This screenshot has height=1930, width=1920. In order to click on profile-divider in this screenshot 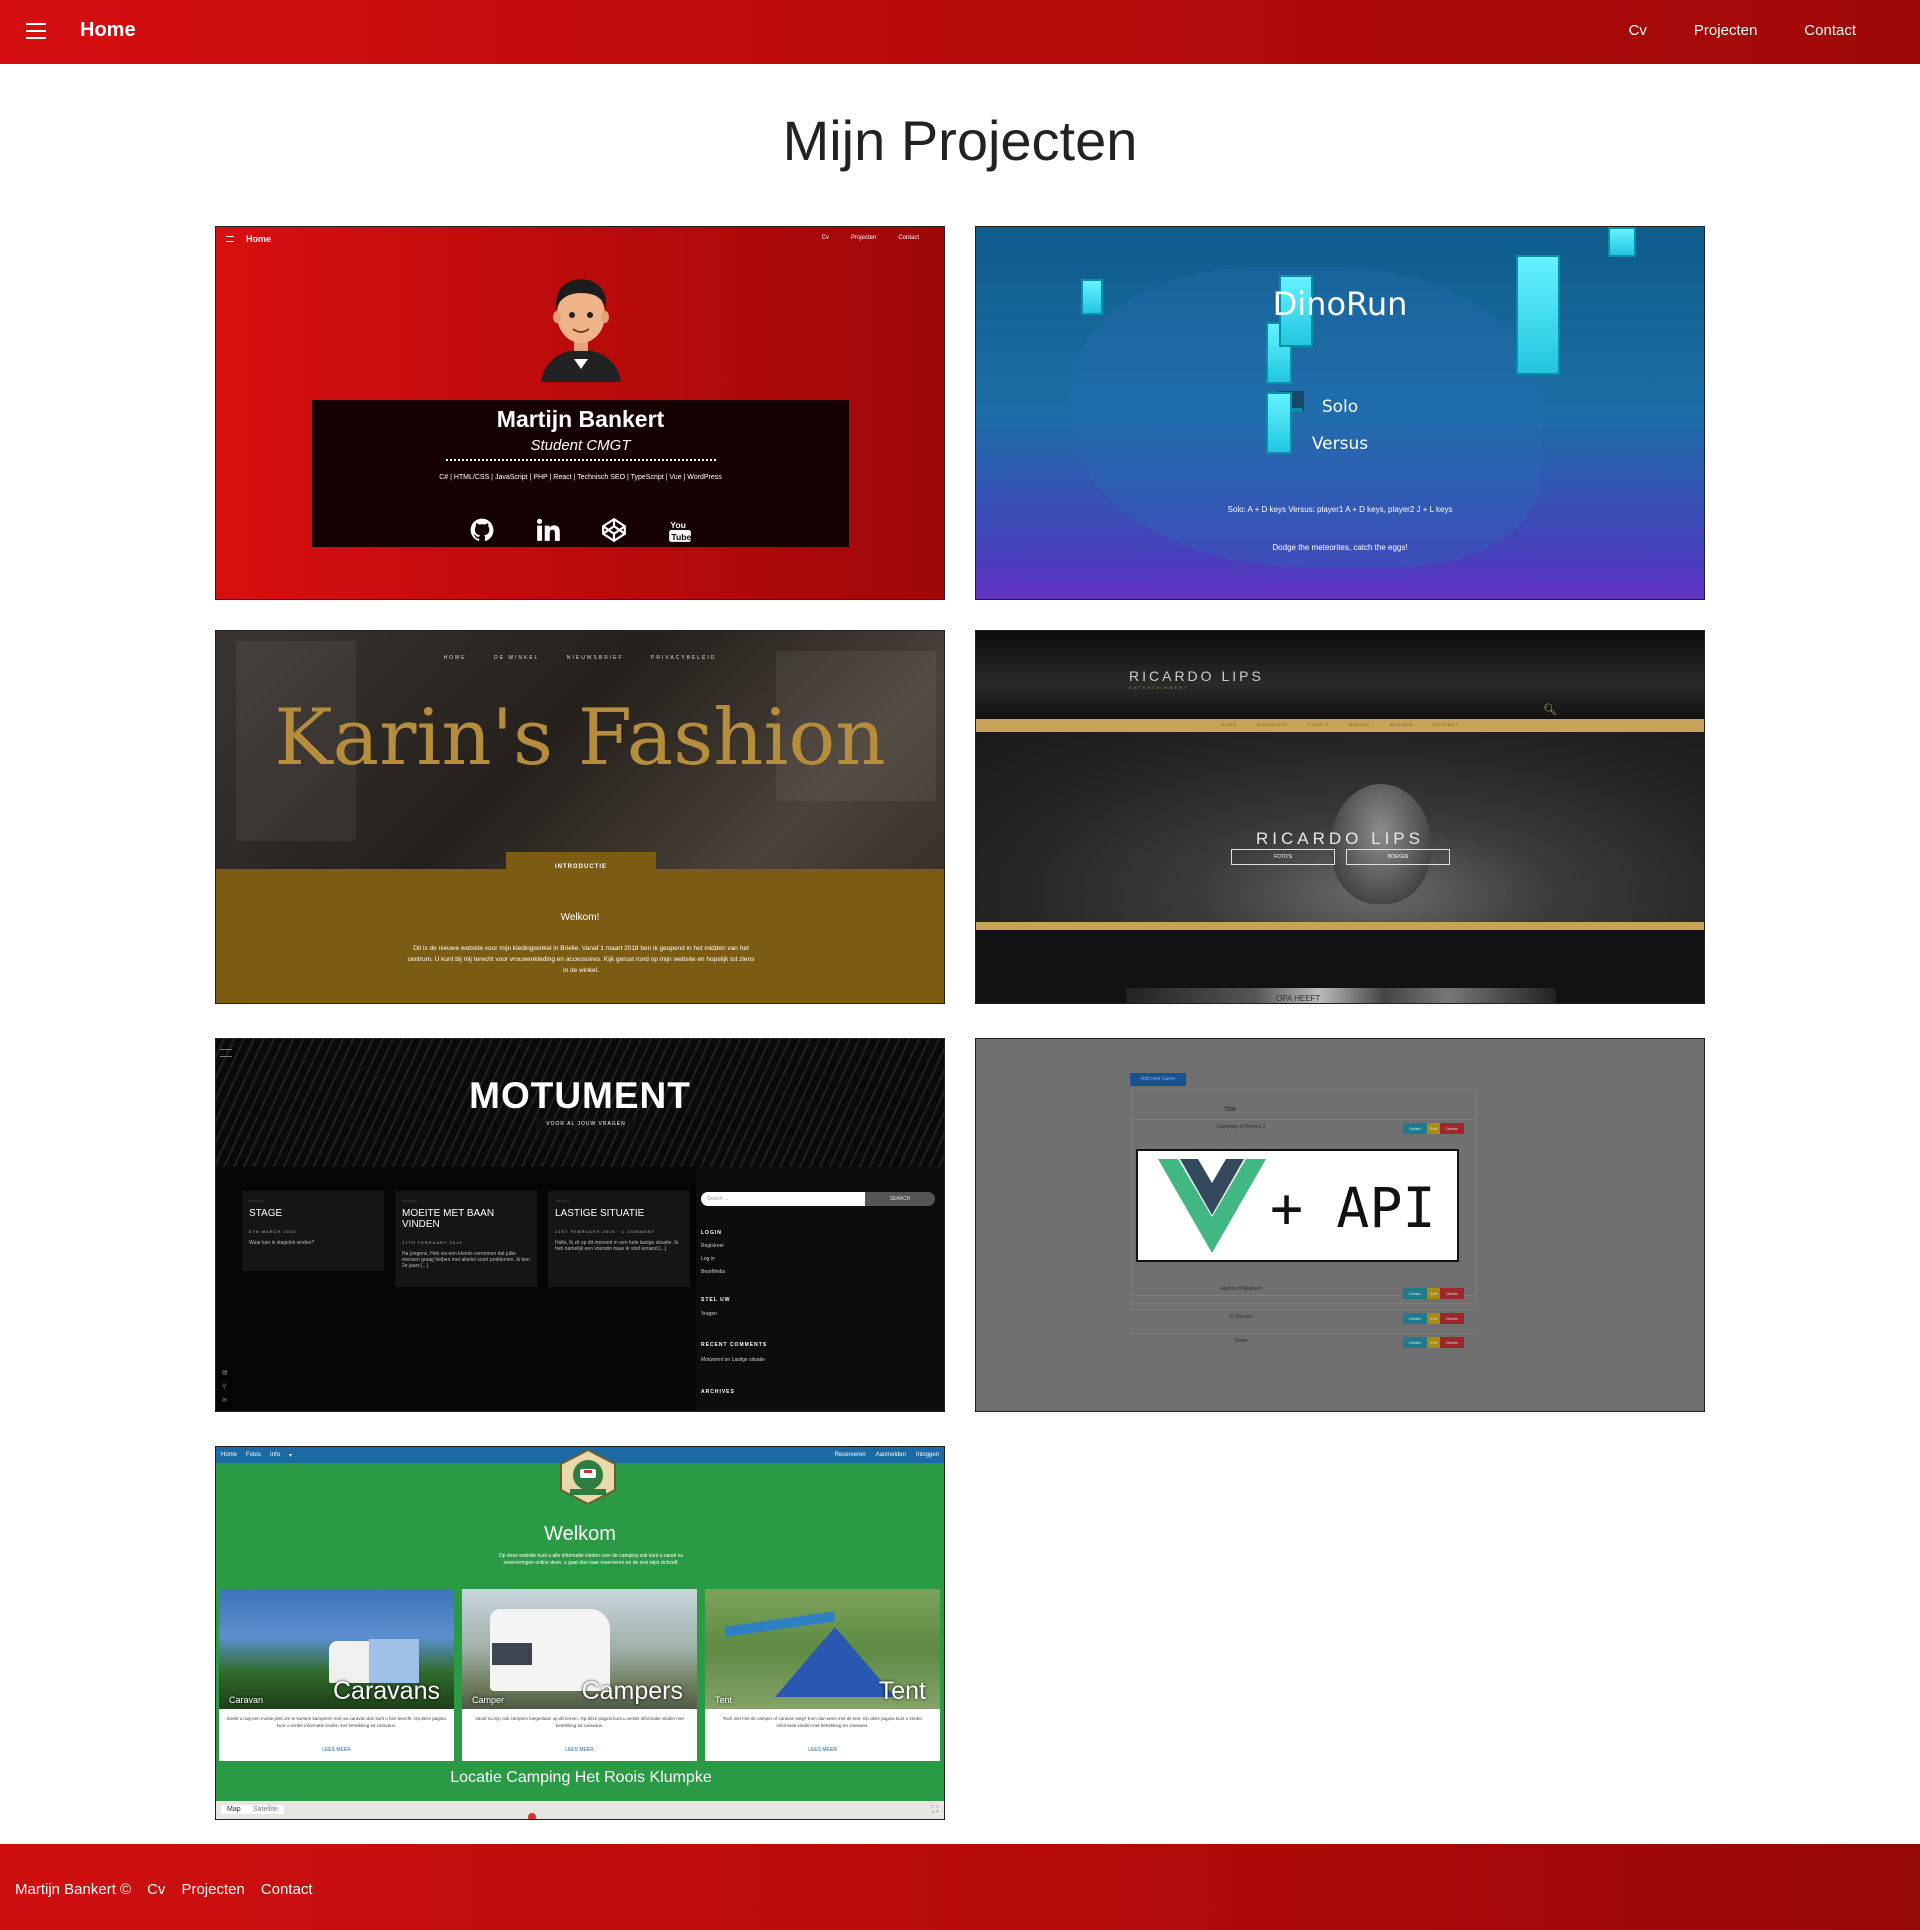, I will do `click(580, 460)`.